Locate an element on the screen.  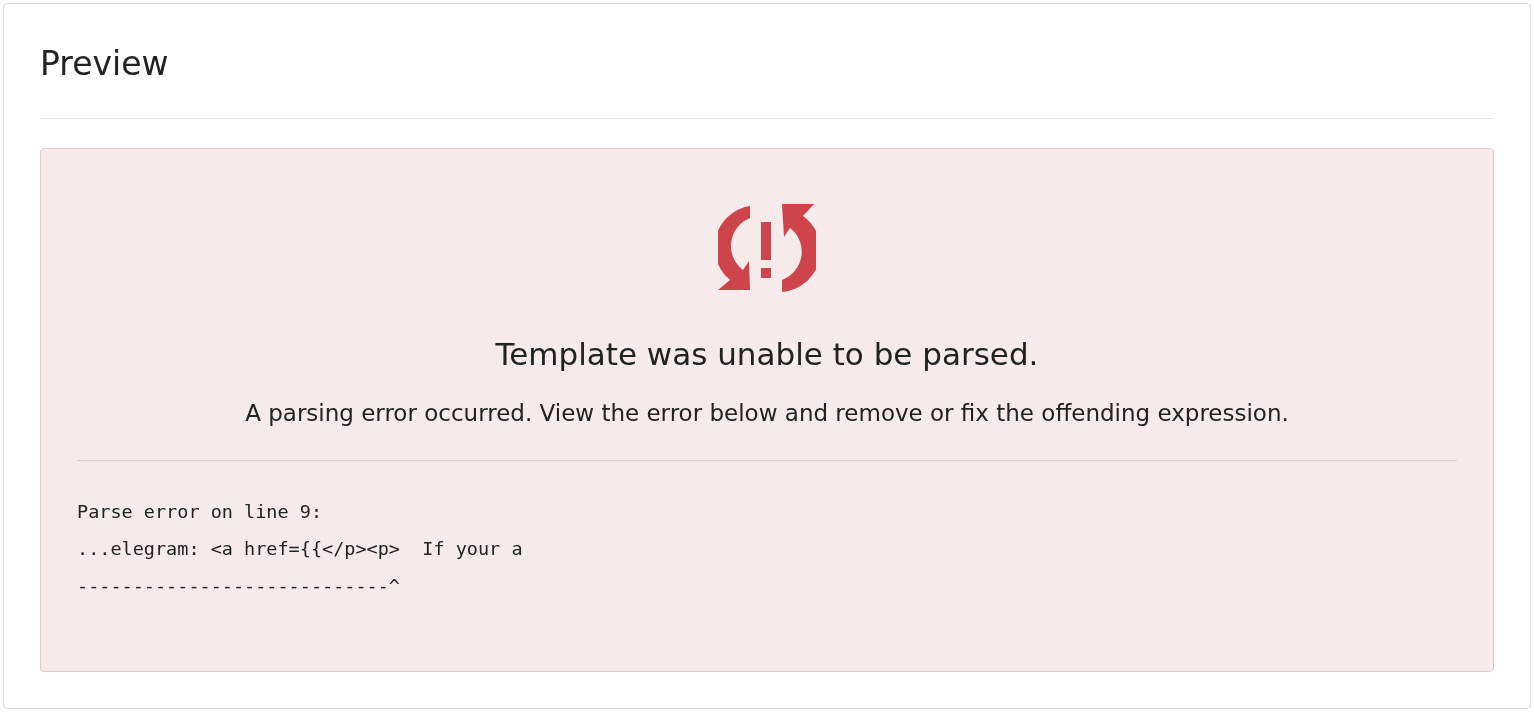
error-heading: Template was unable to be parsed. is located at coordinates (767, 354).